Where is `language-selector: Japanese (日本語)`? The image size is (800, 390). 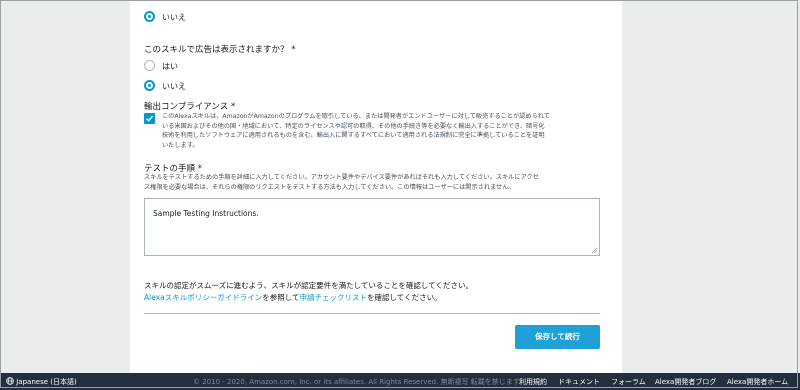
language-selector: Japanese (日本語) is located at coordinates (41, 382).